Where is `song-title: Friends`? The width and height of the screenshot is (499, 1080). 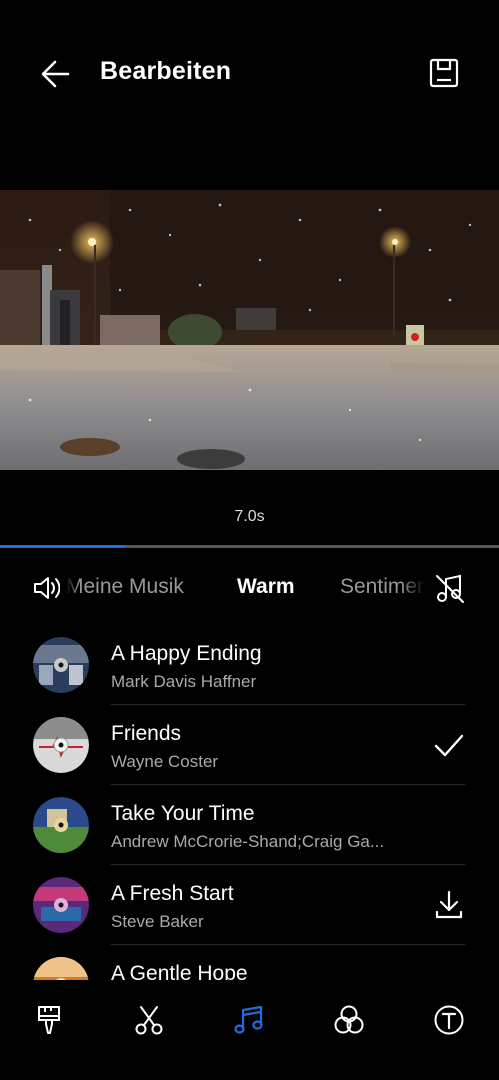 song-title: Friends is located at coordinates (146, 733).